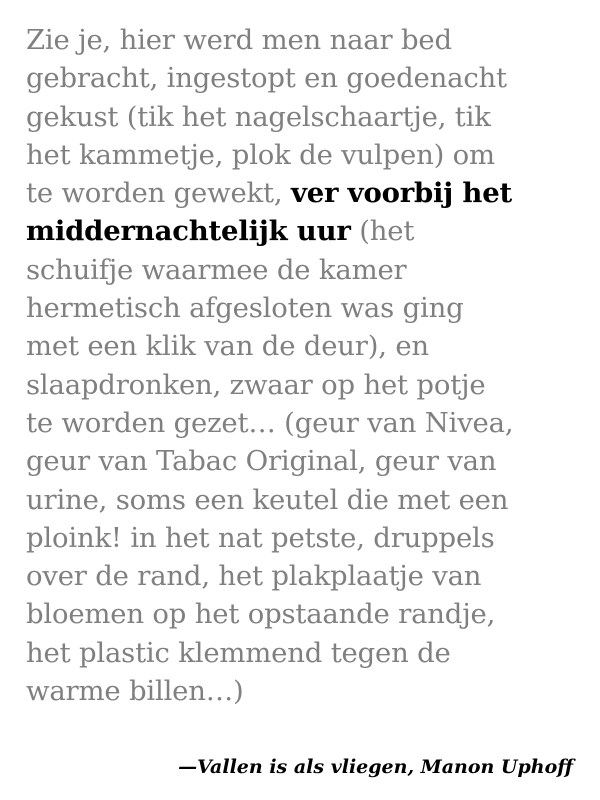 The height and width of the screenshot is (800, 600). What do you see at coordinates (270, 422) in the screenshot?
I see `quote-line: te worden gezet… (geur van Nivea,` at bounding box center [270, 422].